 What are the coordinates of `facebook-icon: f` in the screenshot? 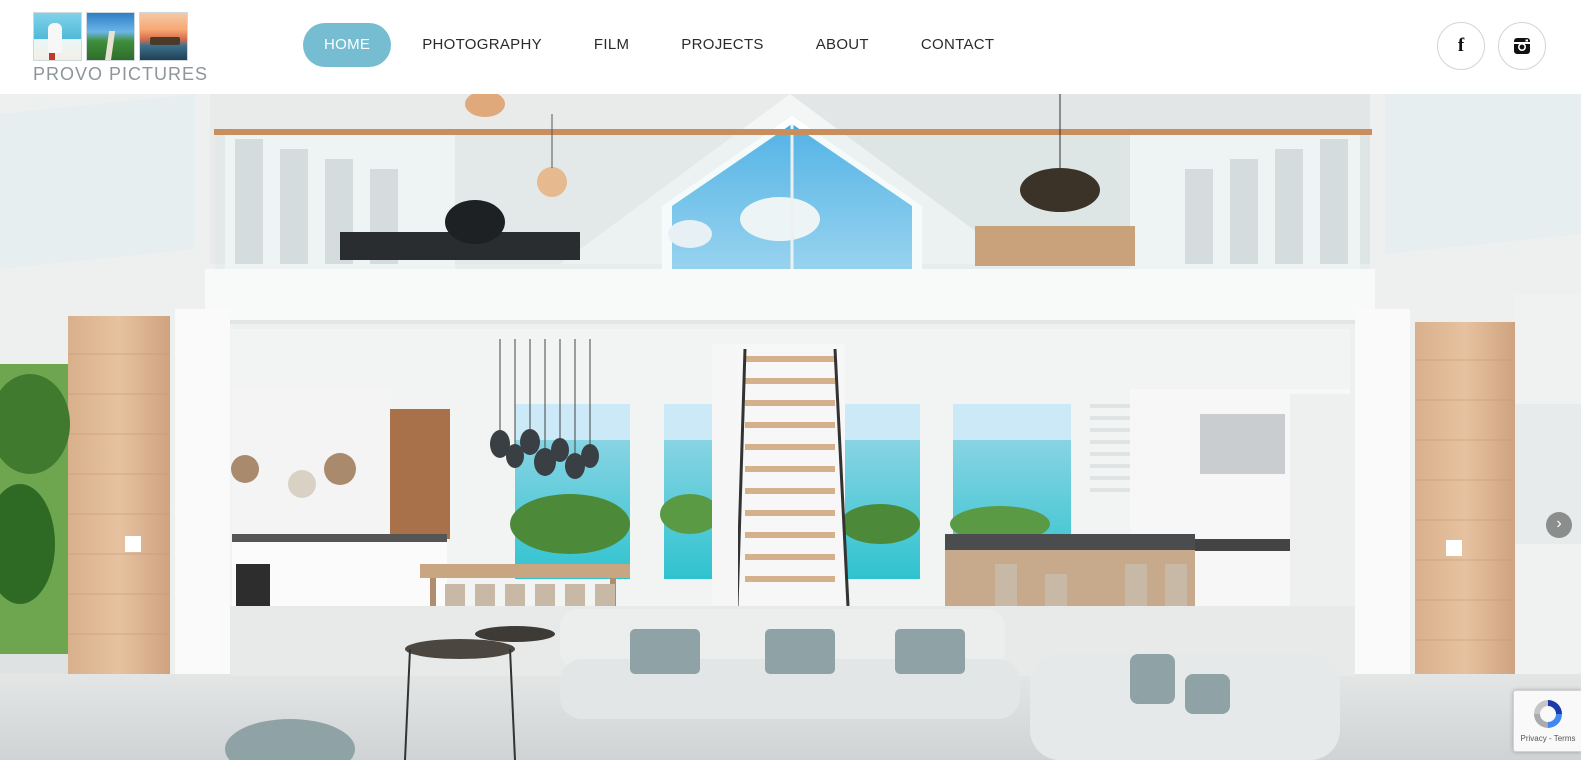 It's located at (1461, 45).